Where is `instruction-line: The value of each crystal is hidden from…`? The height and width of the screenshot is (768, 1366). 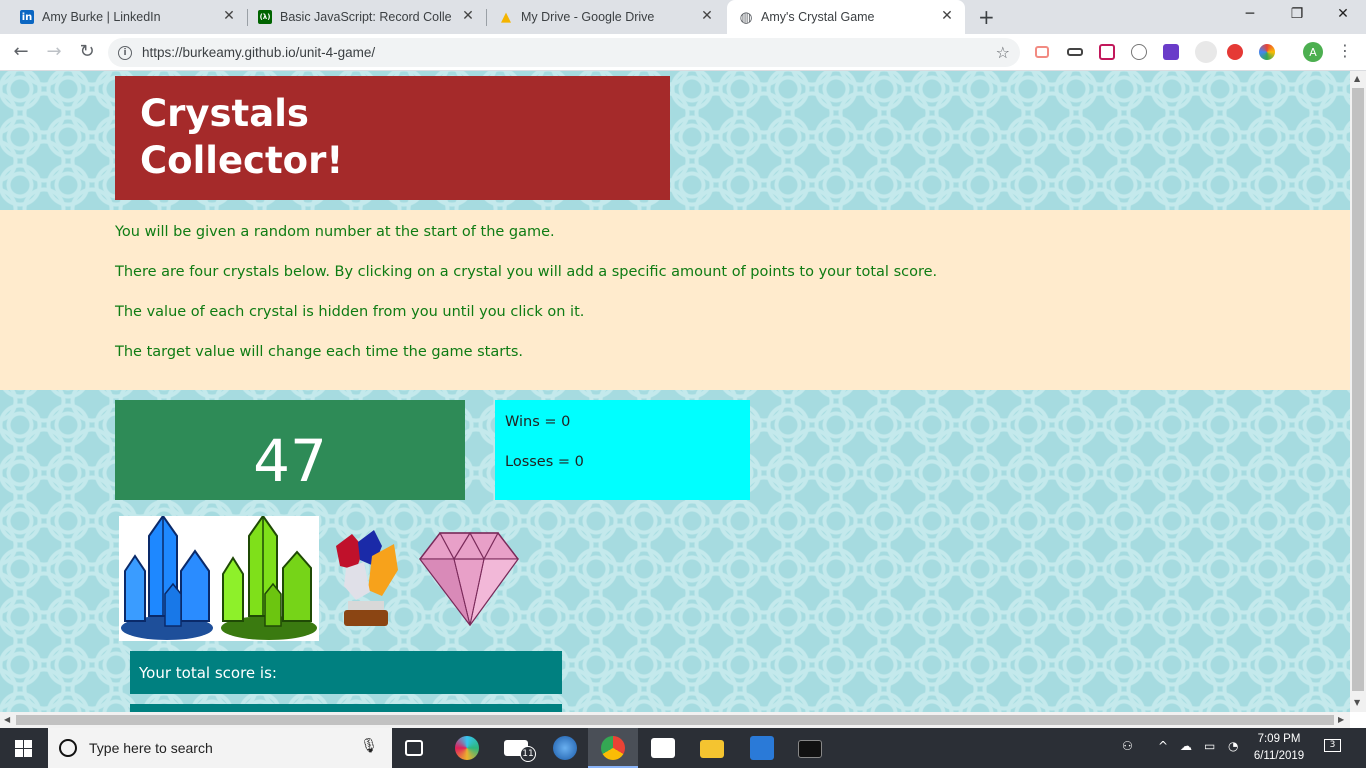 instruction-line: The value of each crystal is hidden from… is located at coordinates (350, 312).